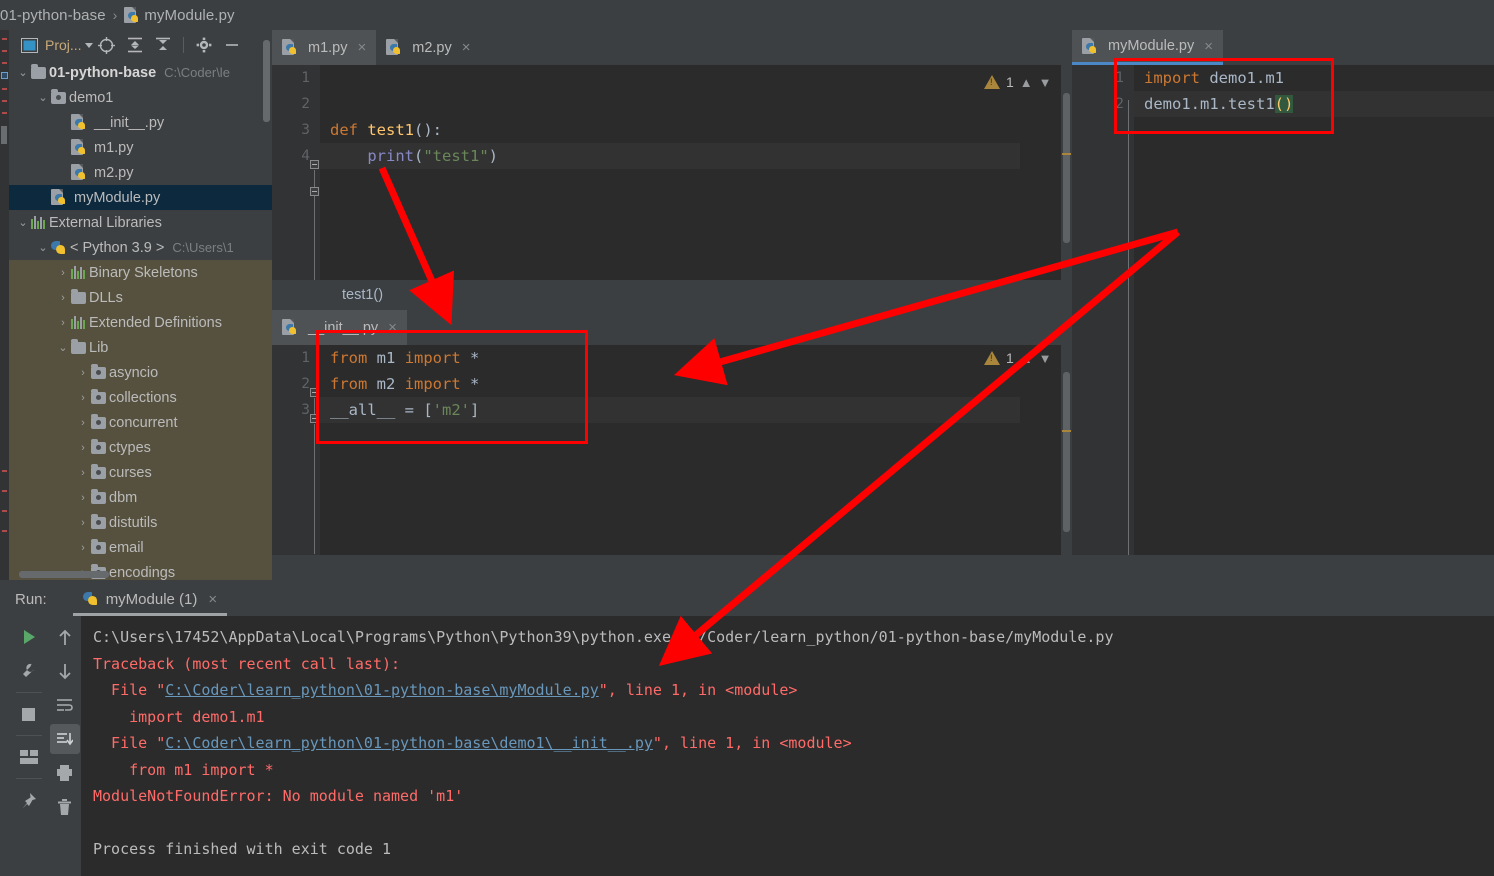 The image size is (1494, 876). Describe the element at coordinates (140, 222) in the screenshot. I see `tree-item-external-libraries: ⌄ External Libraries` at that location.